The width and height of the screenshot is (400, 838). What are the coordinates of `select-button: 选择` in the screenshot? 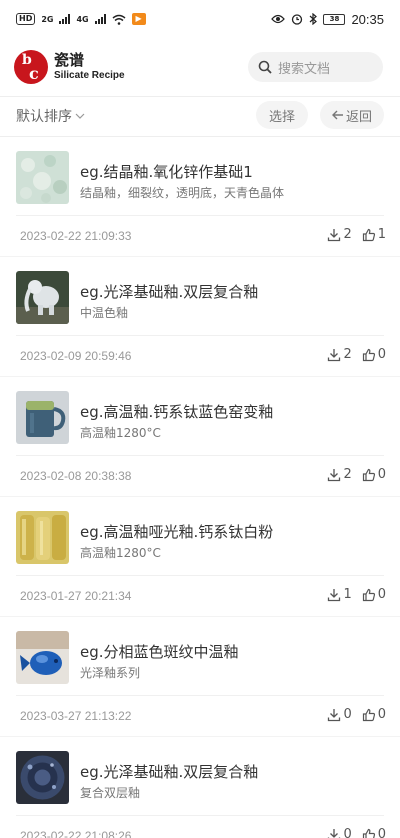 It's located at (282, 115).